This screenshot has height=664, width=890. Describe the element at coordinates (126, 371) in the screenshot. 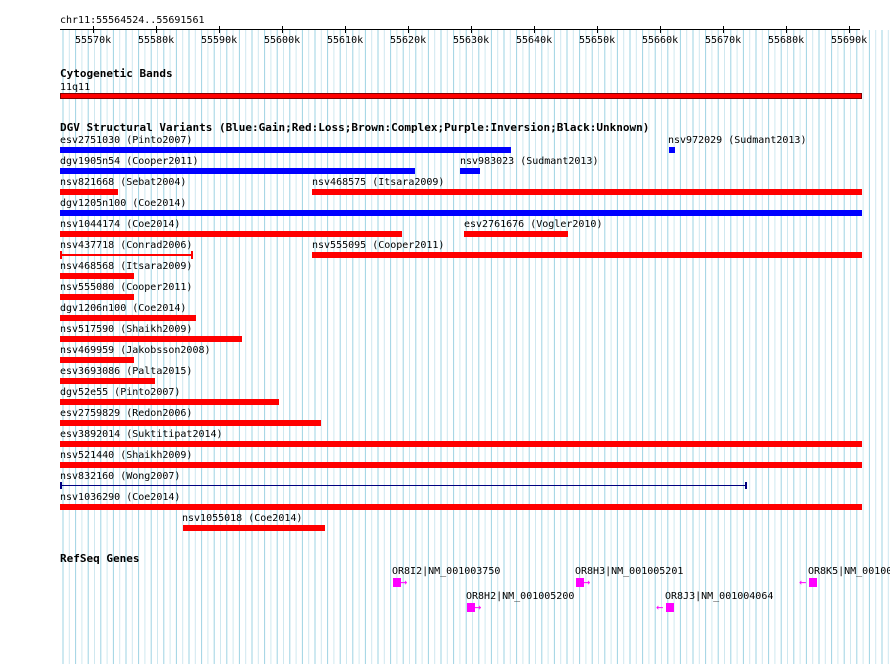

I see `dgv-feature-label: esv3693086 (Palta2015)` at that location.